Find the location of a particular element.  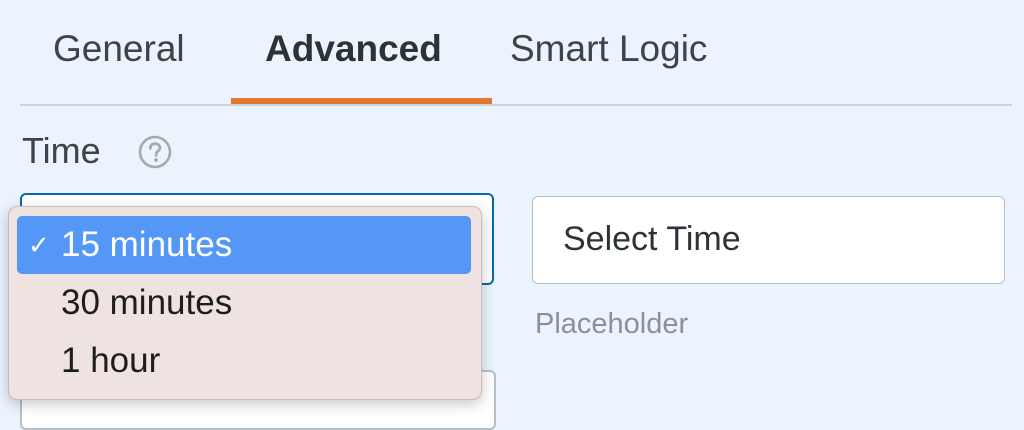

checkmark-icon: ✓ is located at coordinates (39, 245).